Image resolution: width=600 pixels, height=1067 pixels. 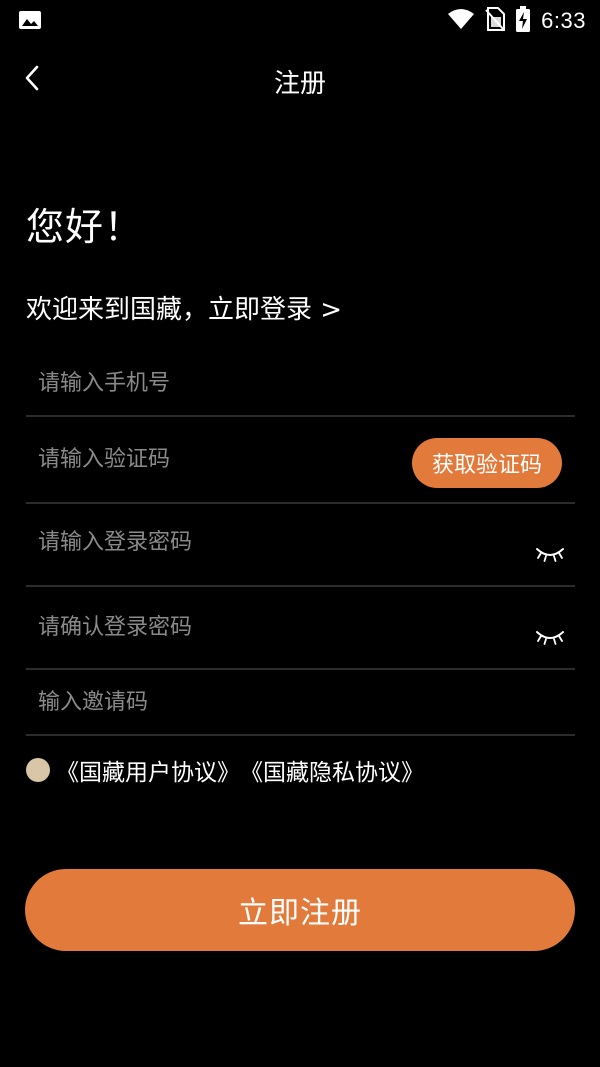 I want to click on invite-input, so click(x=218, y=702).